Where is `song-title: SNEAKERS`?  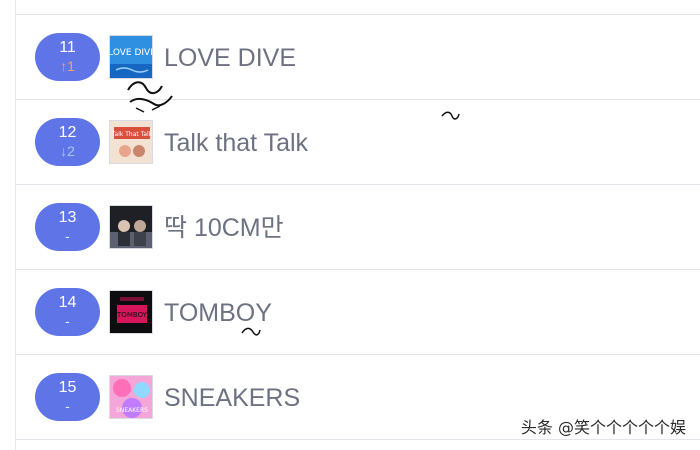 song-title: SNEAKERS is located at coordinates (232, 398).